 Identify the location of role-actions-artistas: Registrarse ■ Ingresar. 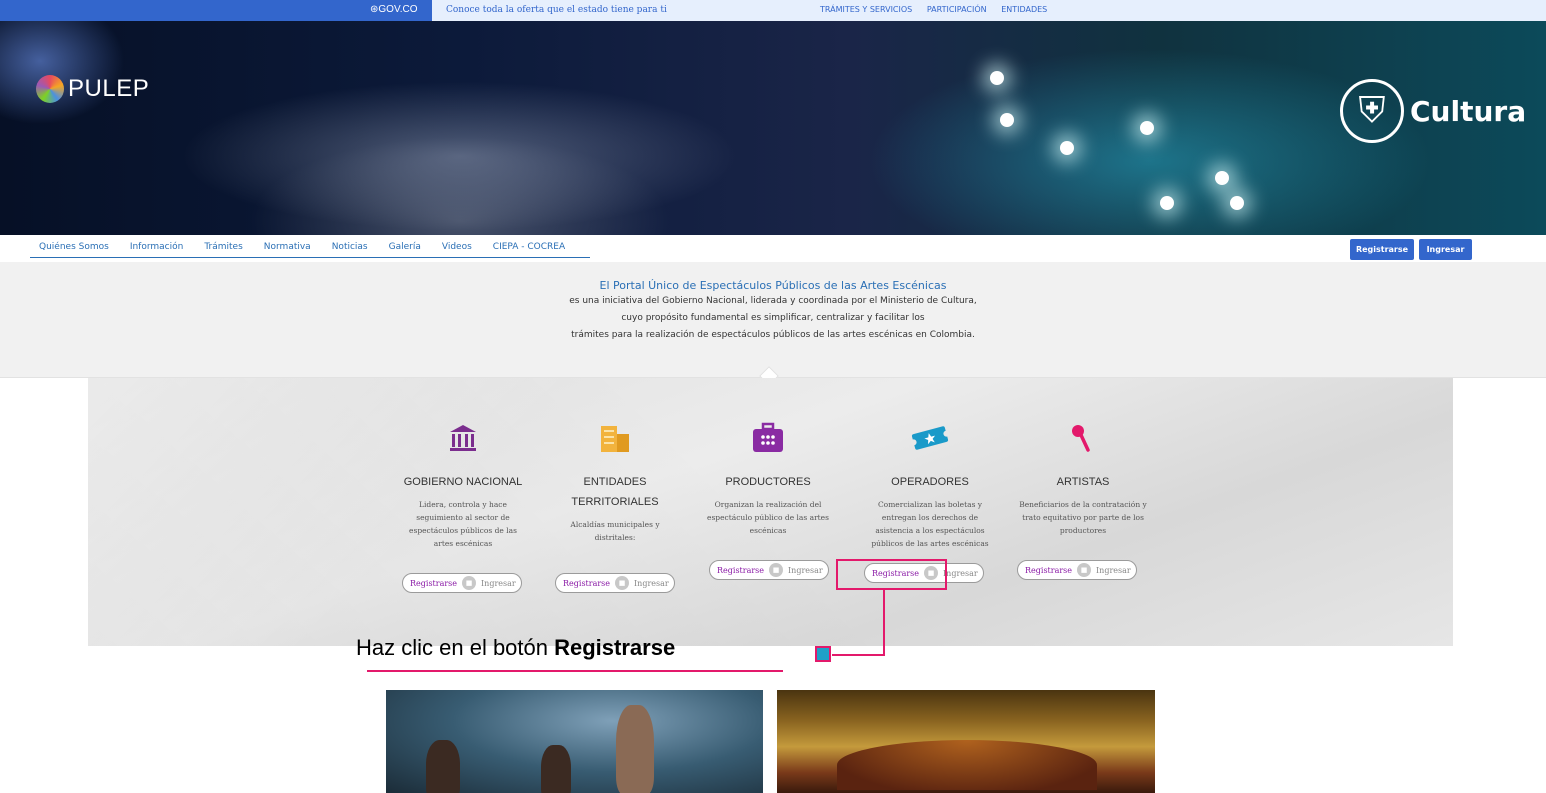
(1077, 570).